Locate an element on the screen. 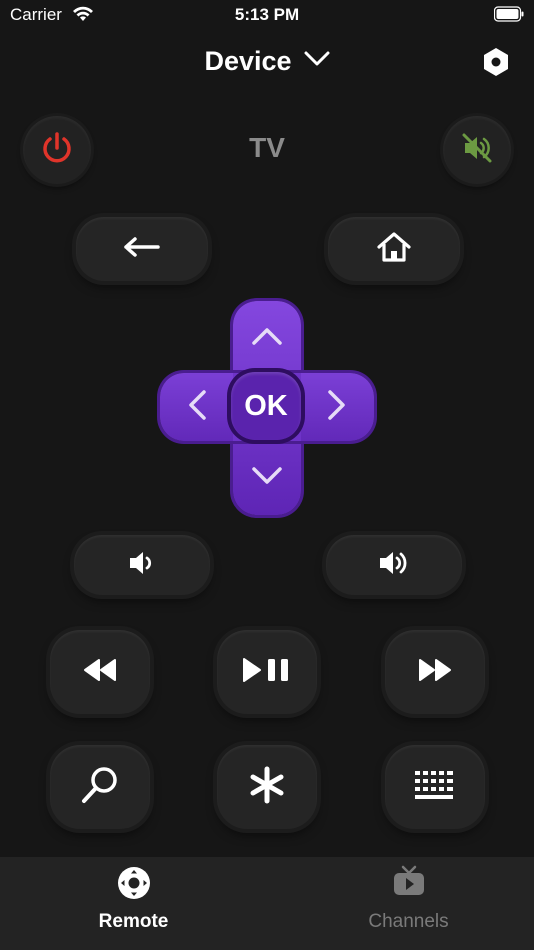 This screenshot has width=534, height=950. status-bar: Carrier 5:13 PM is located at coordinates (267, 15).